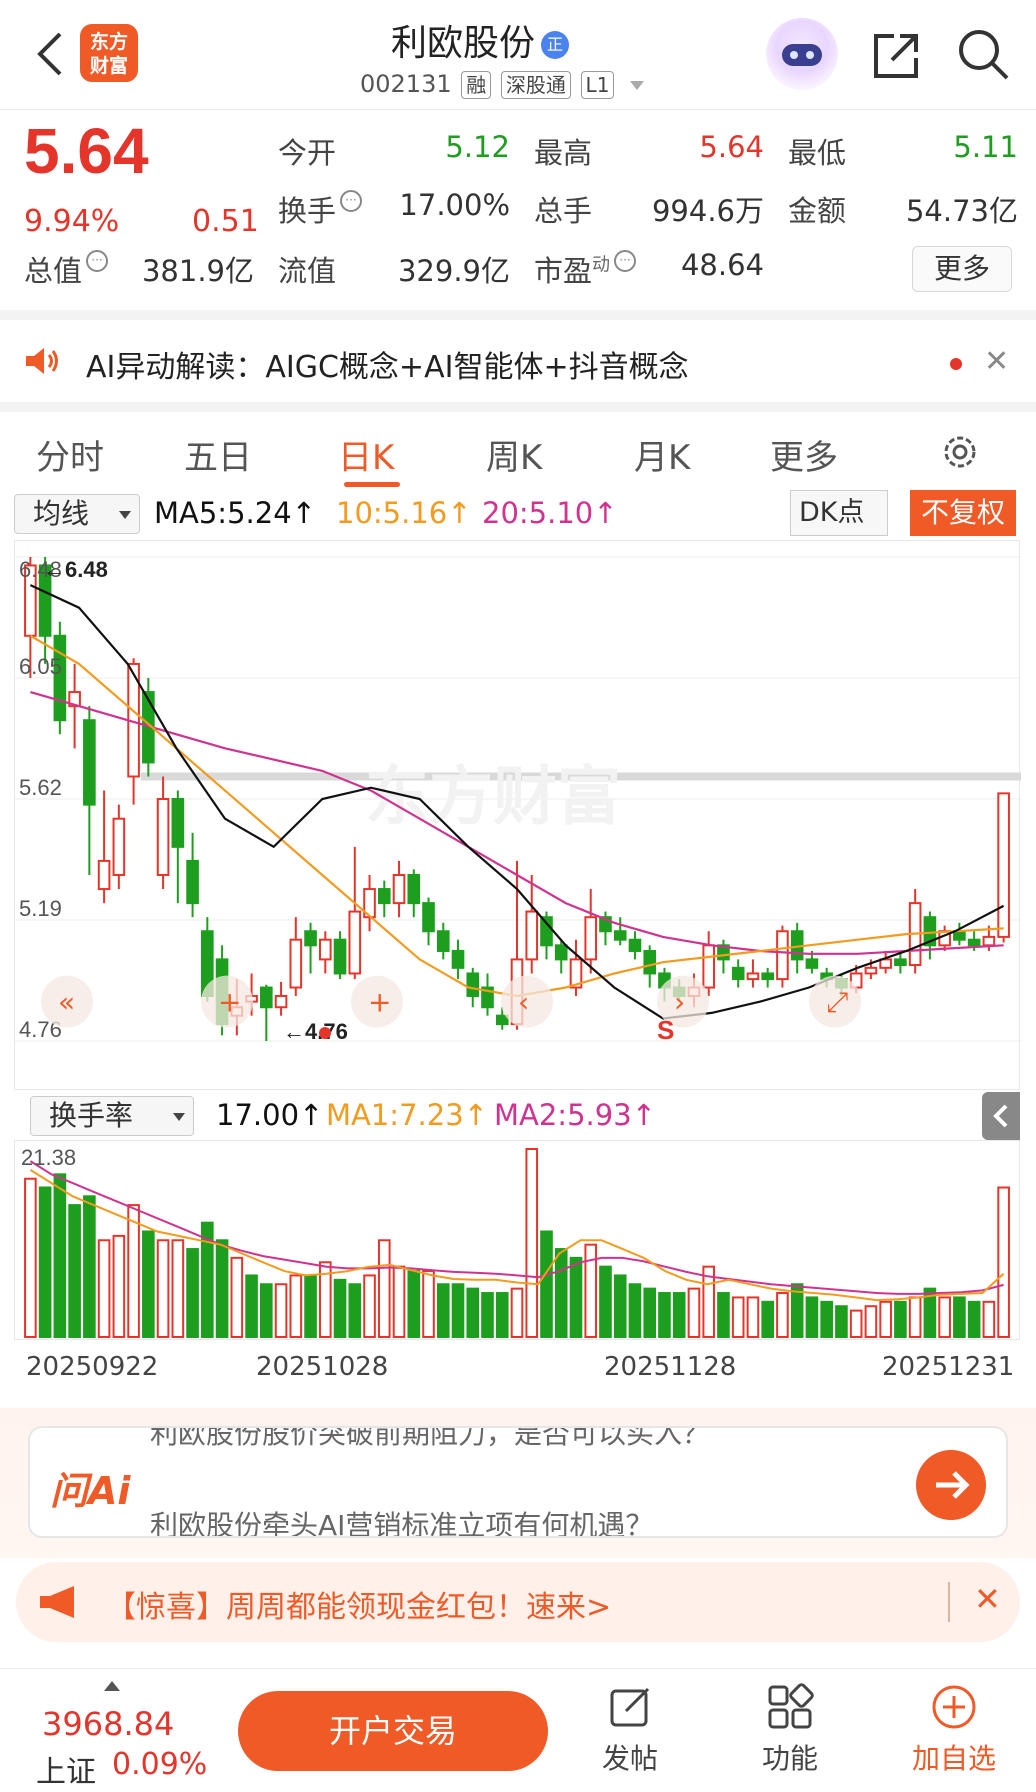 The image size is (1036, 1792). I want to click on promo-banner: 【惊喜】周周都能领现金红包！速来> ✕, so click(518, 1602).